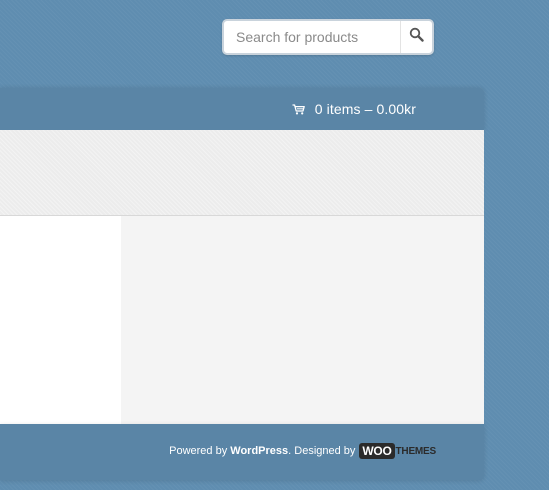 The height and width of the screenshot is (490, 549). I want to click on cart-summary: 0 items – 0.00kr, so click(365, 109).